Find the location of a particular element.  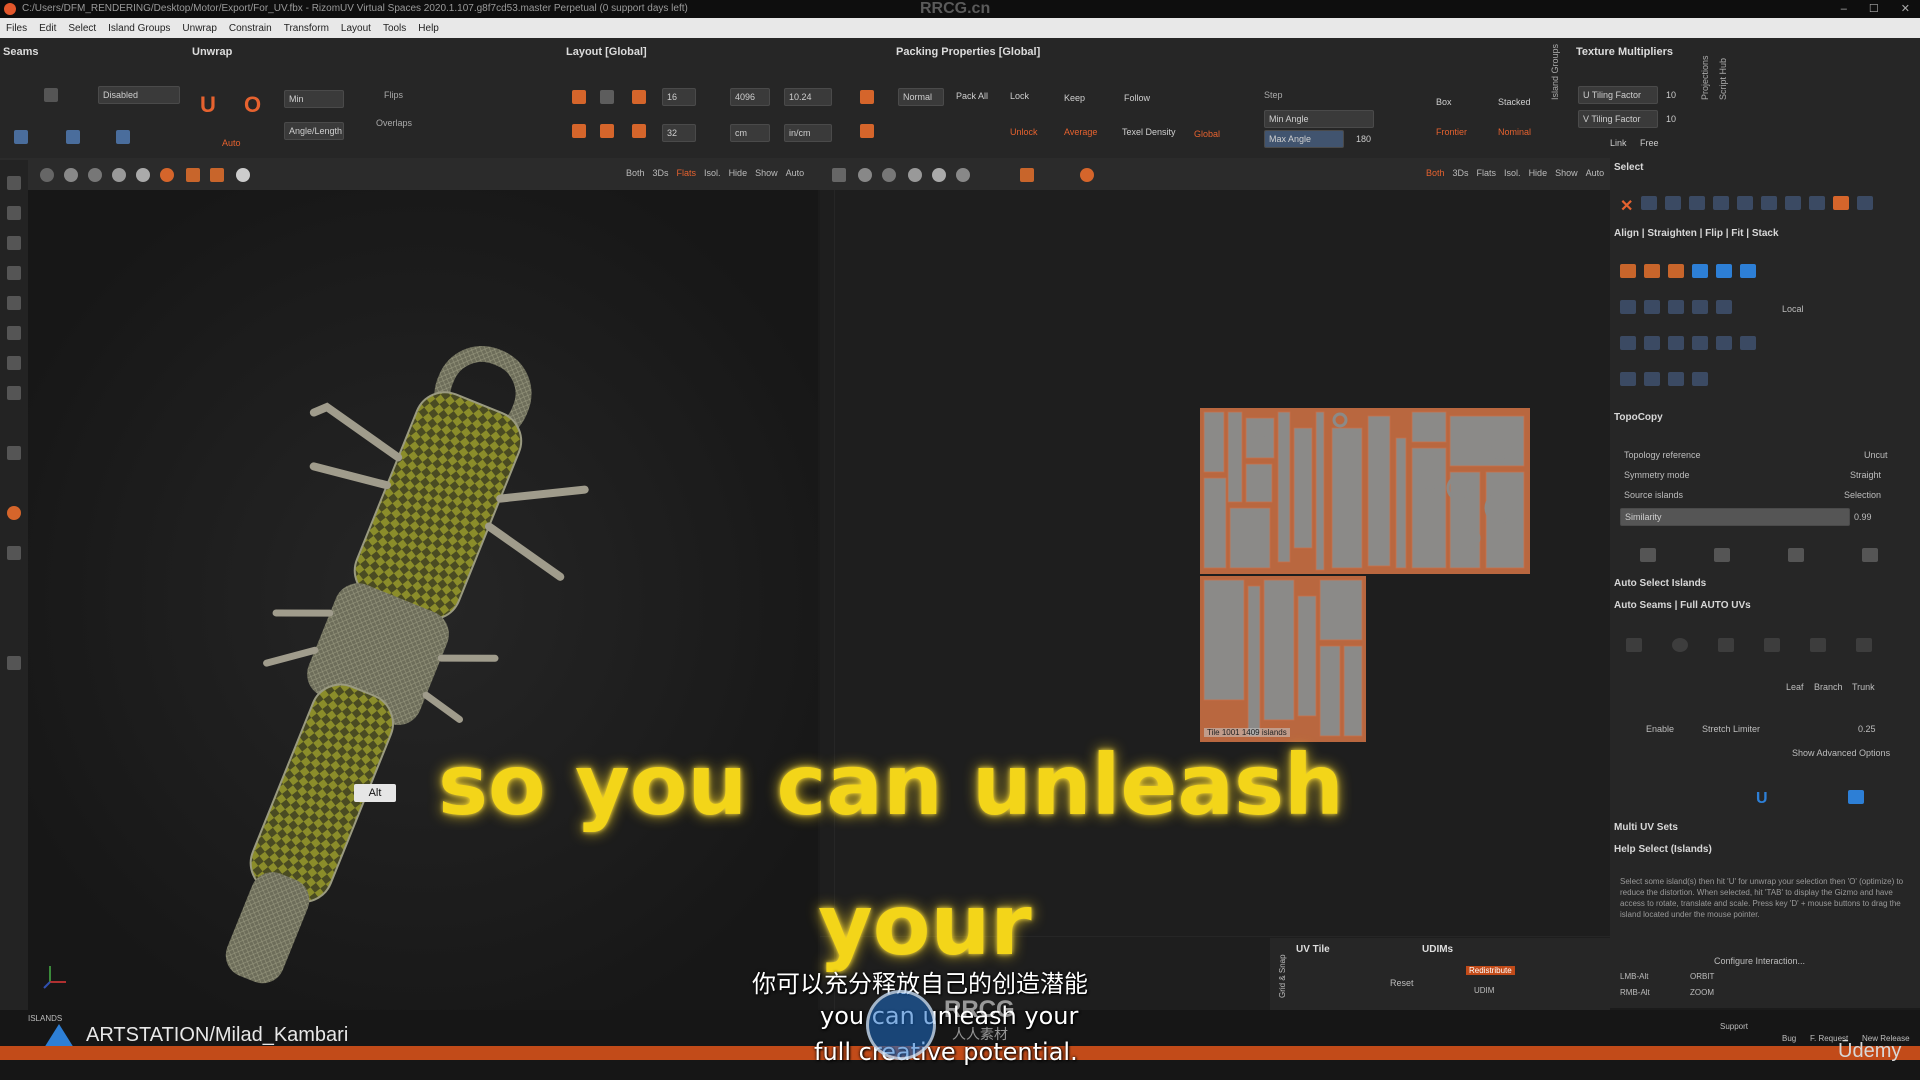

script-hub-tab: Script Hub is located at coordinates (1723, 79).